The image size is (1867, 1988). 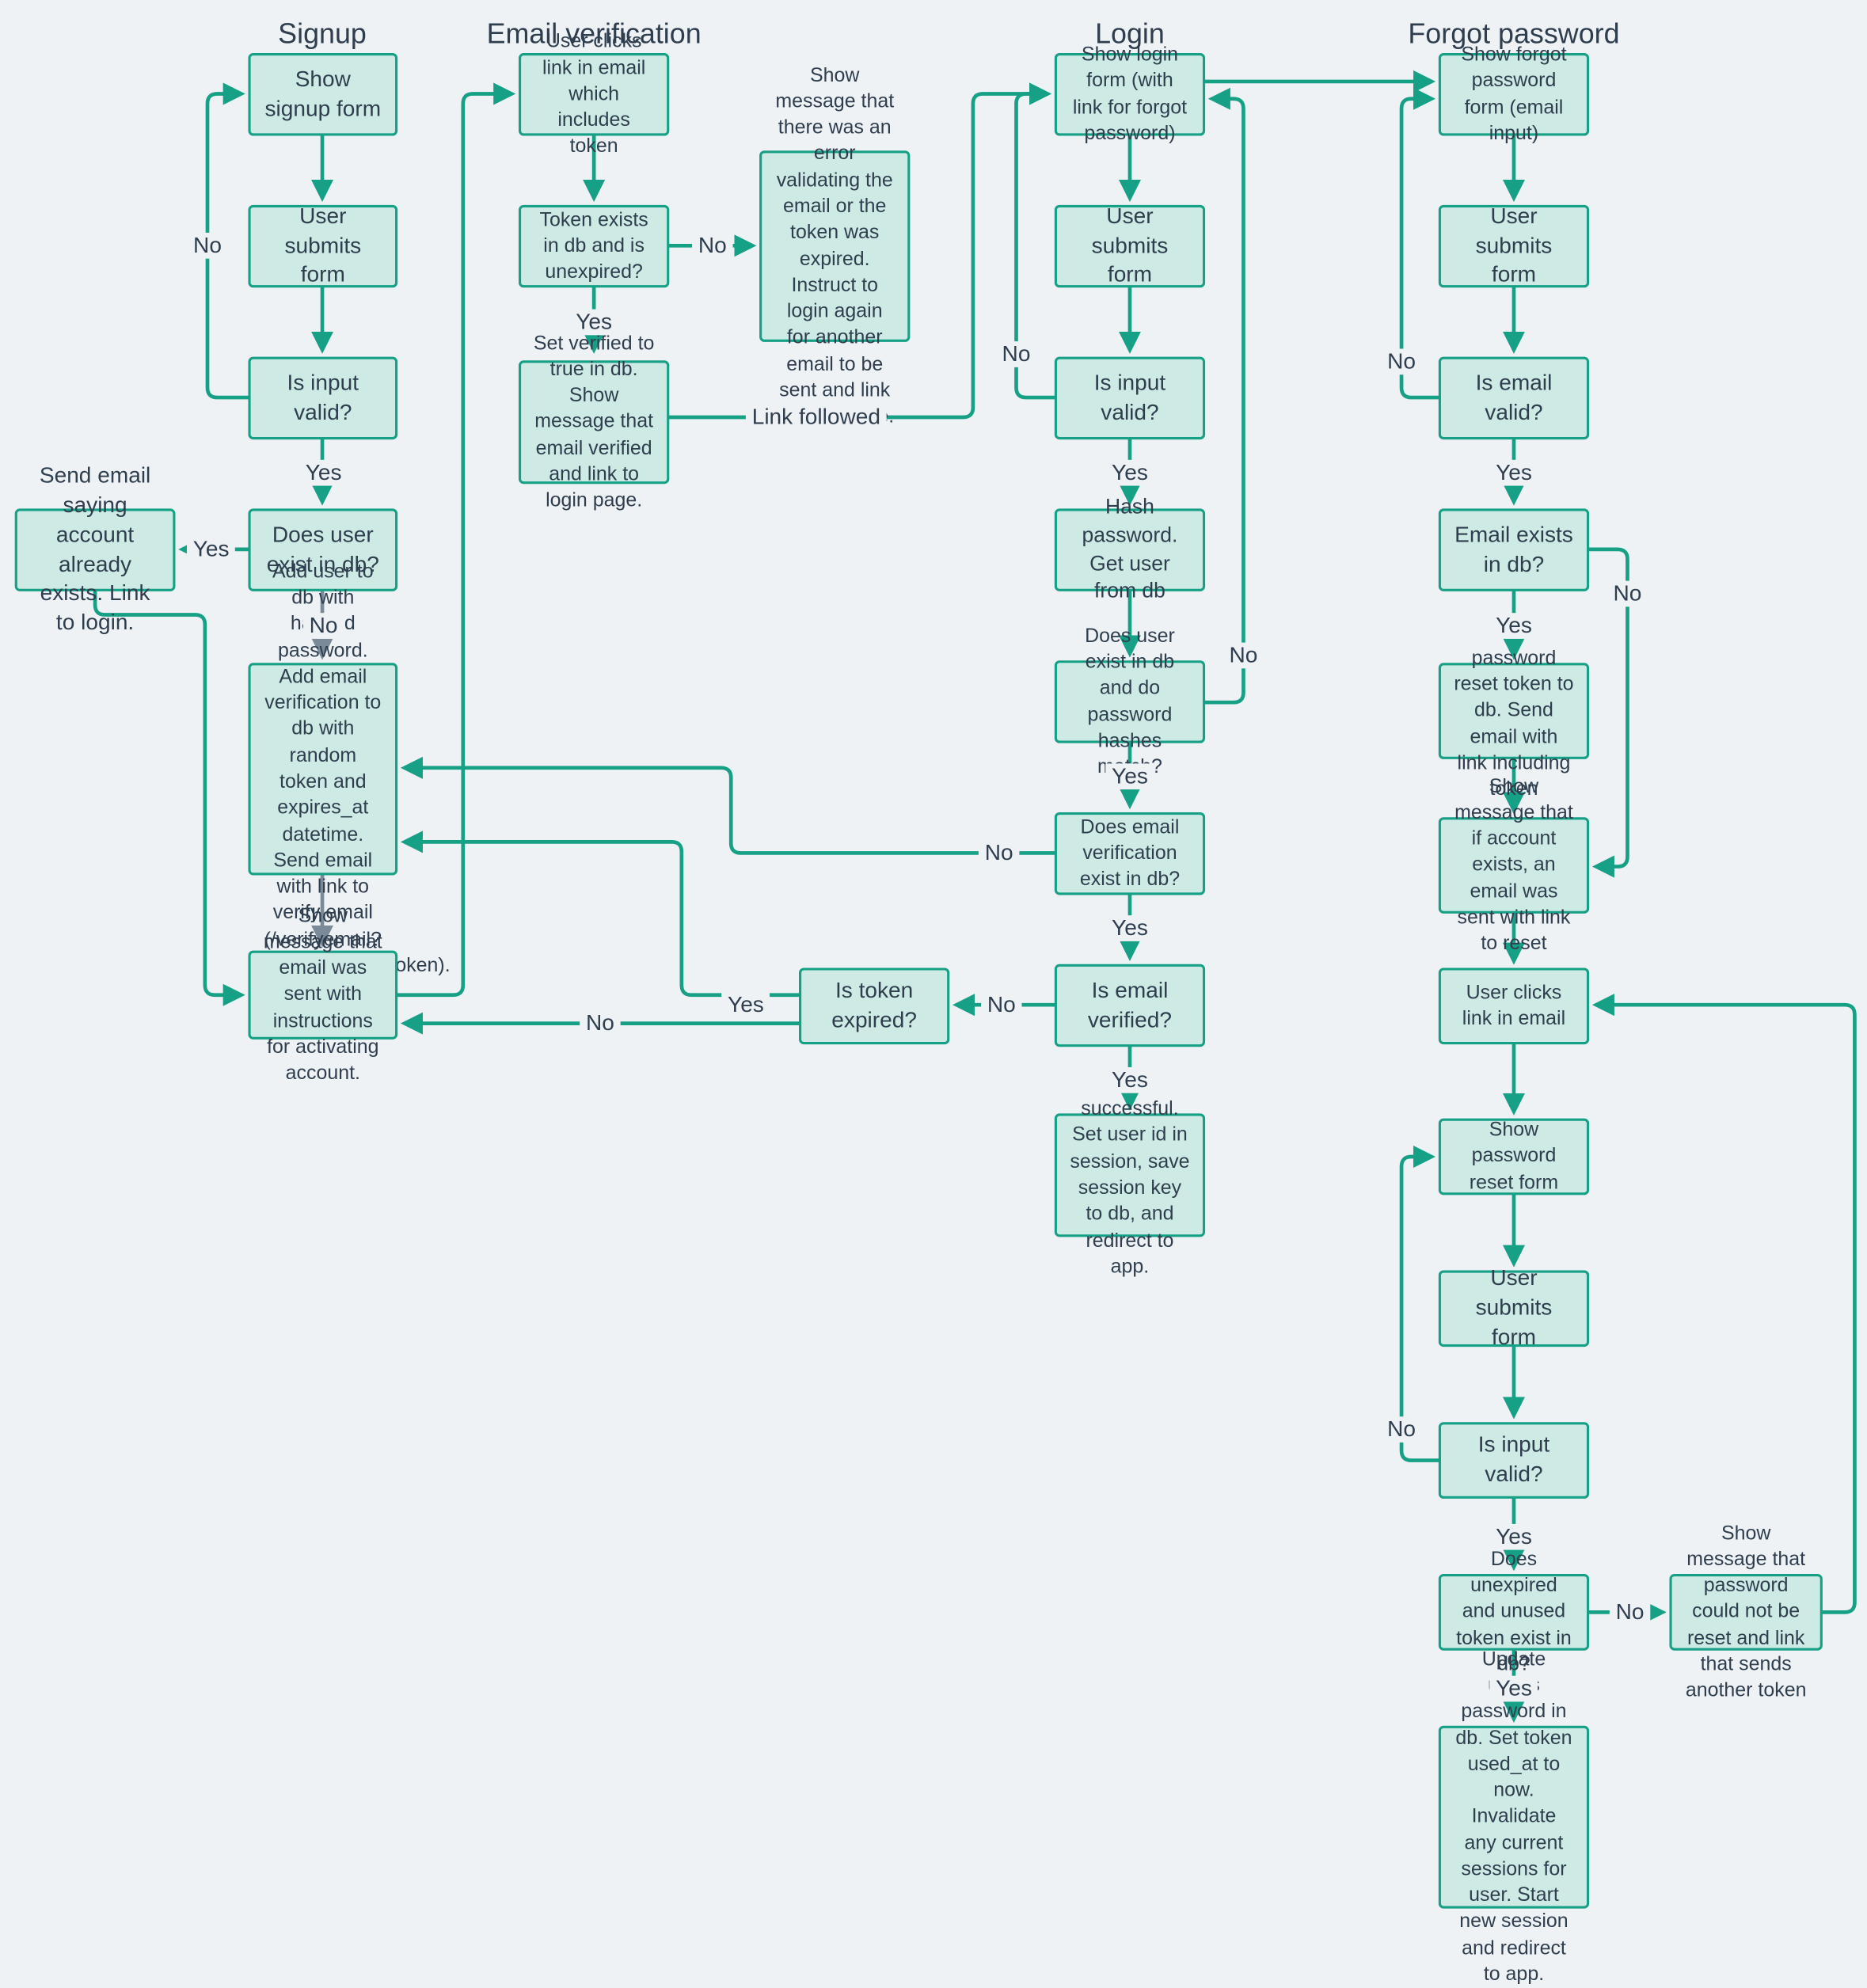 What do you see at coordinates (999, 853) in the screenshot?
I see `edge-label-email-verification-exists-no: No` at bounding box center [999, 853].